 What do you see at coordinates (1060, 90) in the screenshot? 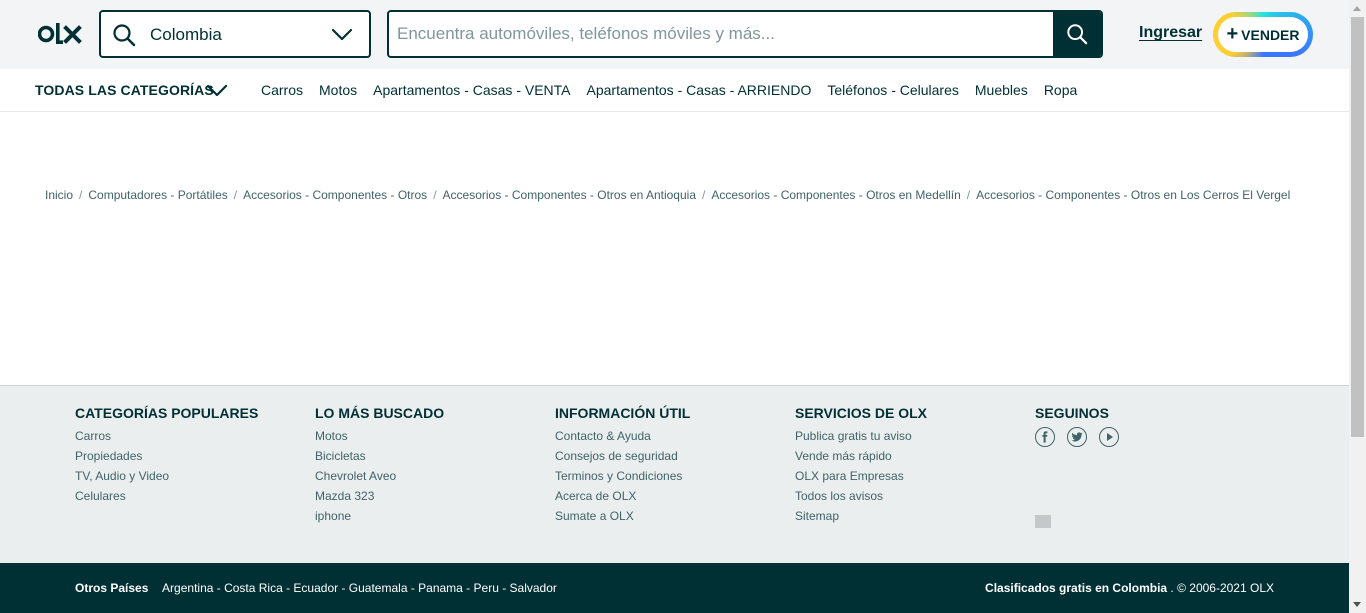
I see `category-link: Ropa` at bounding box center [1060, 90].